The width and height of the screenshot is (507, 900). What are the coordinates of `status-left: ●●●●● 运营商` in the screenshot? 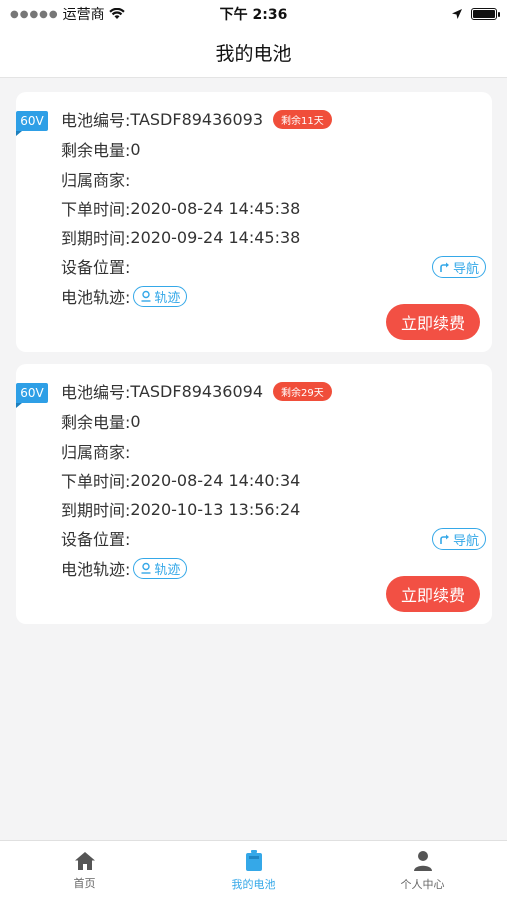 It's located at (67, 14).